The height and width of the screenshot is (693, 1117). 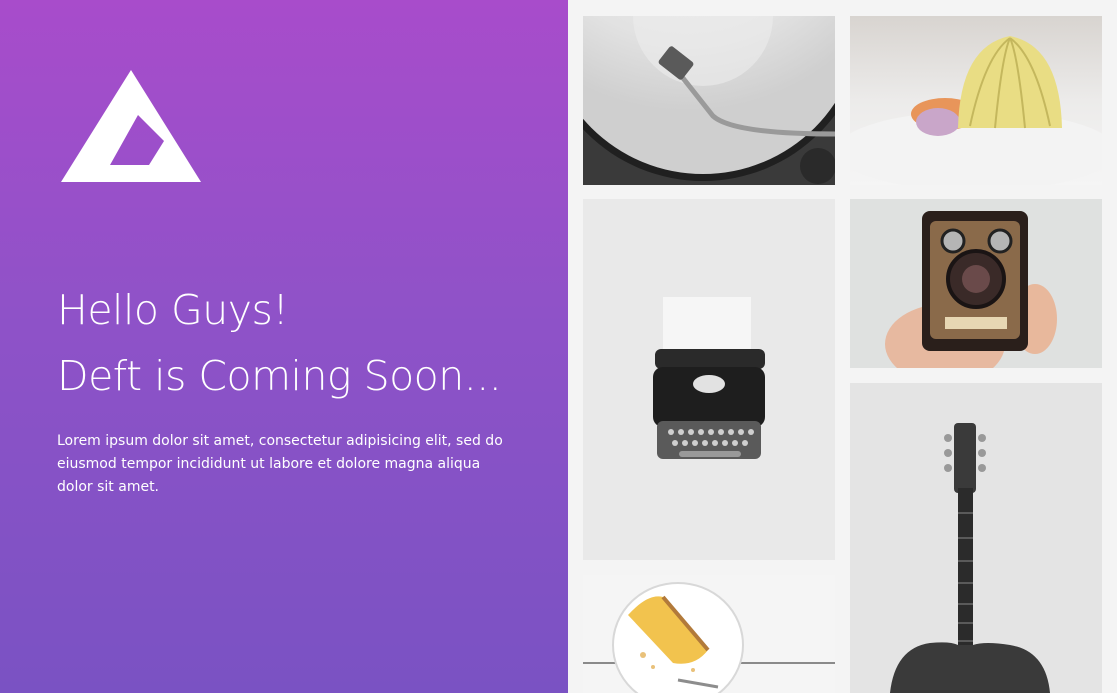 What do you see at coordinates (976, 538) in the screenshot?
I see `gallery-image-guitar` at bounding box center [976, 538].